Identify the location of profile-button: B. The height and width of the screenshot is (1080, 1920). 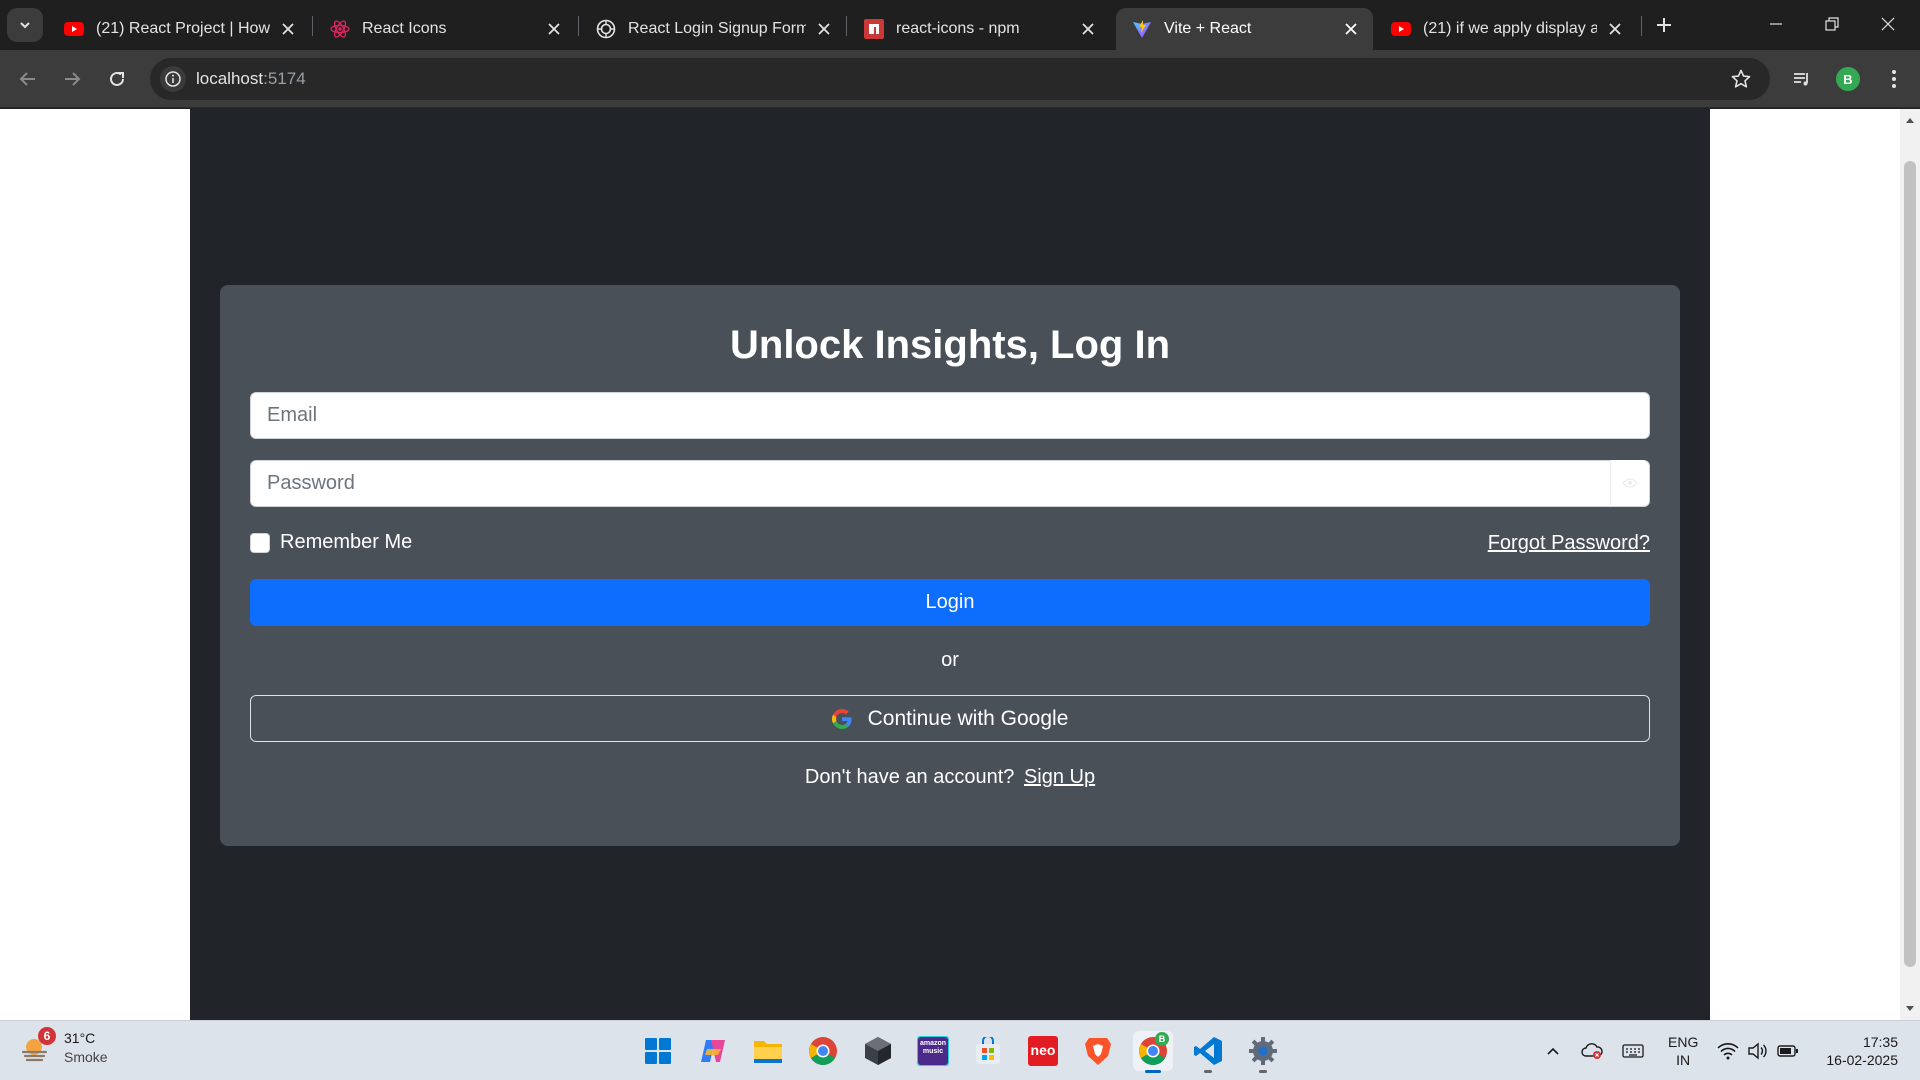
(1848, 79).